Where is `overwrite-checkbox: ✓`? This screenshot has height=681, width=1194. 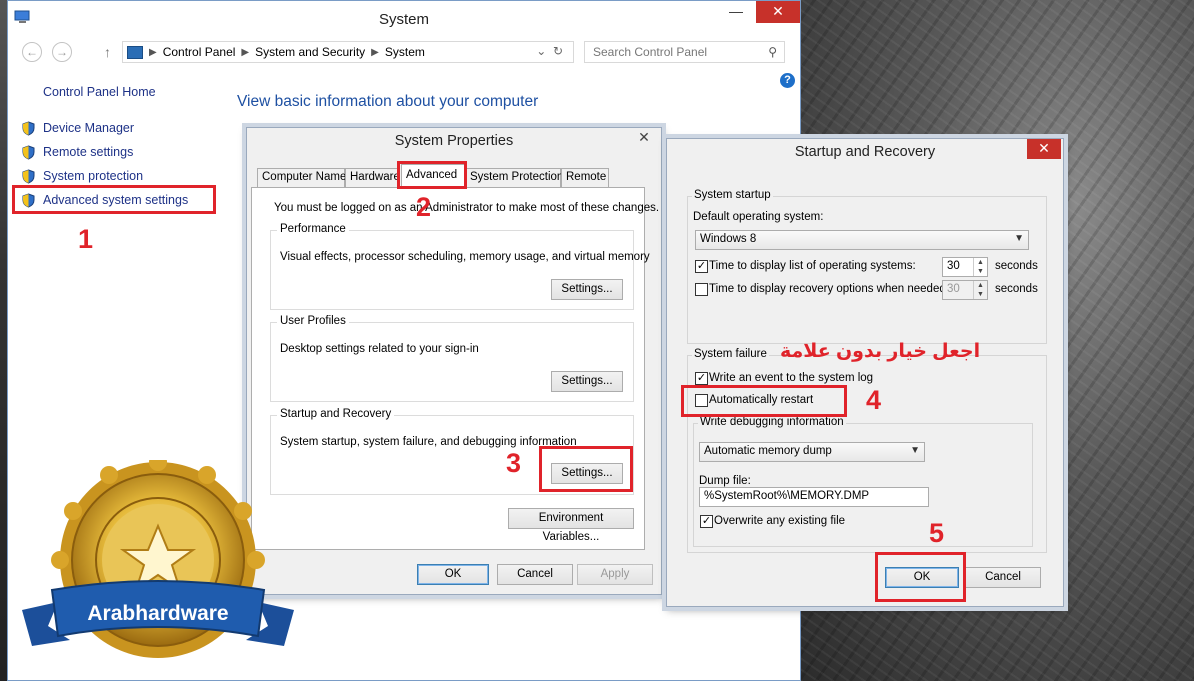
overwrite-checkbox: ✓ is located at coordinates (706, 521).